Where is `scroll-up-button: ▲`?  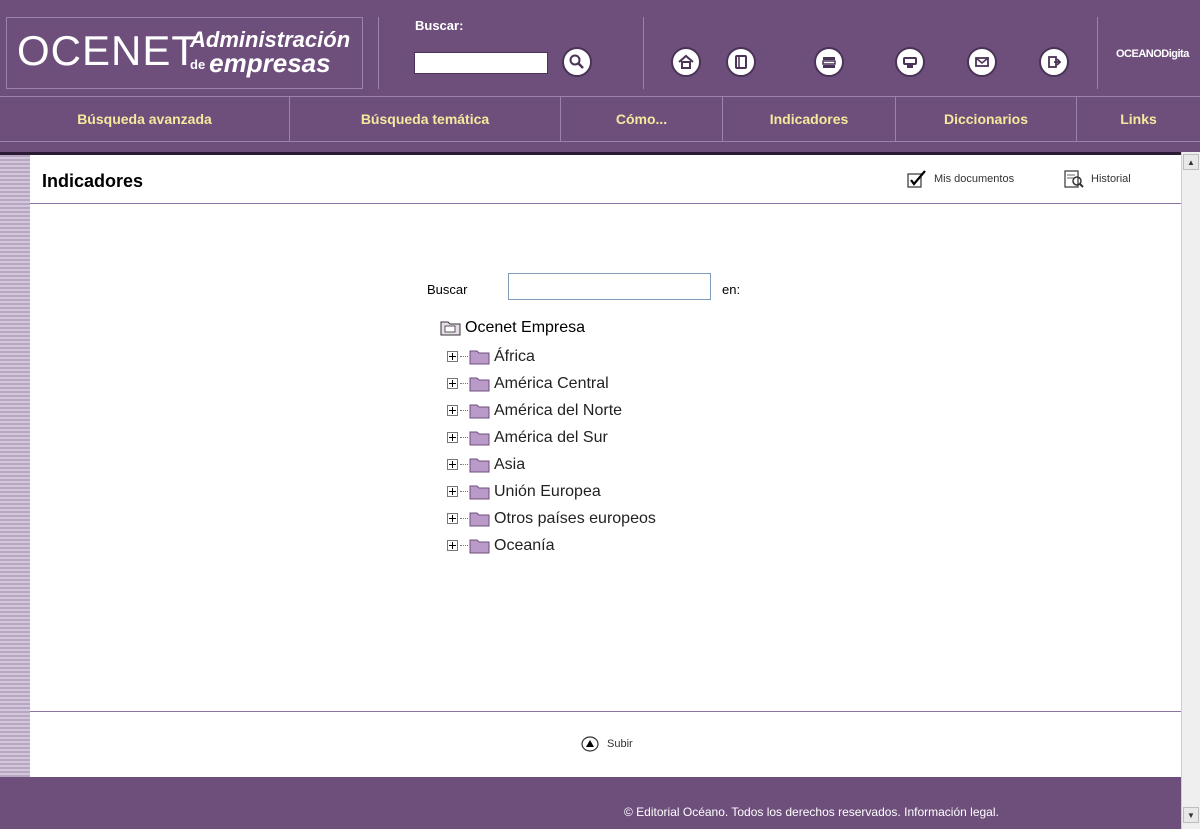
scroll-up-button: ▲ is located at coordinates (1191, 162).